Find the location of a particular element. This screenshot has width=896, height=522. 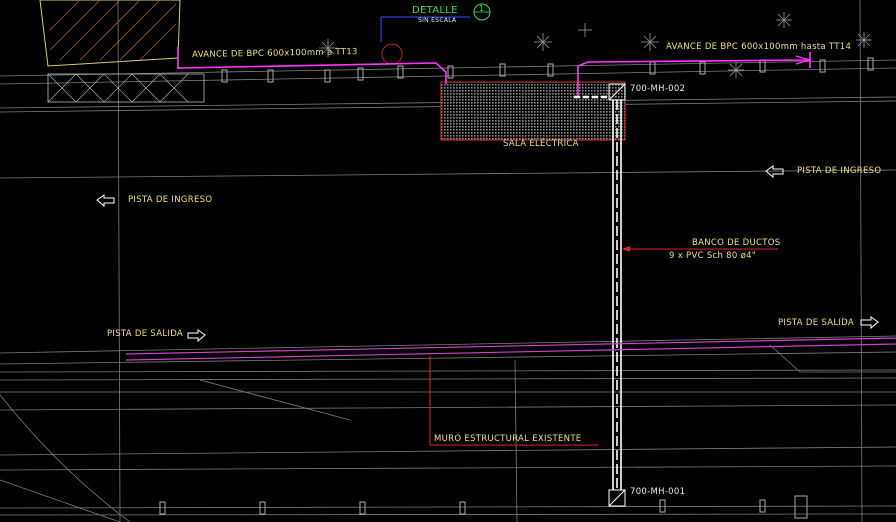

sala-electrica-block is located at coordinates (533, 111).